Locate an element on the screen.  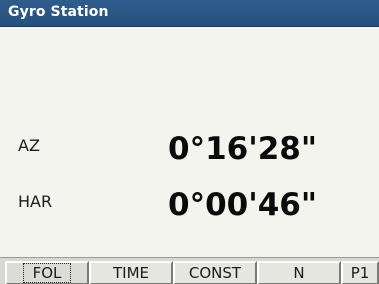
softkey-page: P1 is located at coordinates (360, 272).